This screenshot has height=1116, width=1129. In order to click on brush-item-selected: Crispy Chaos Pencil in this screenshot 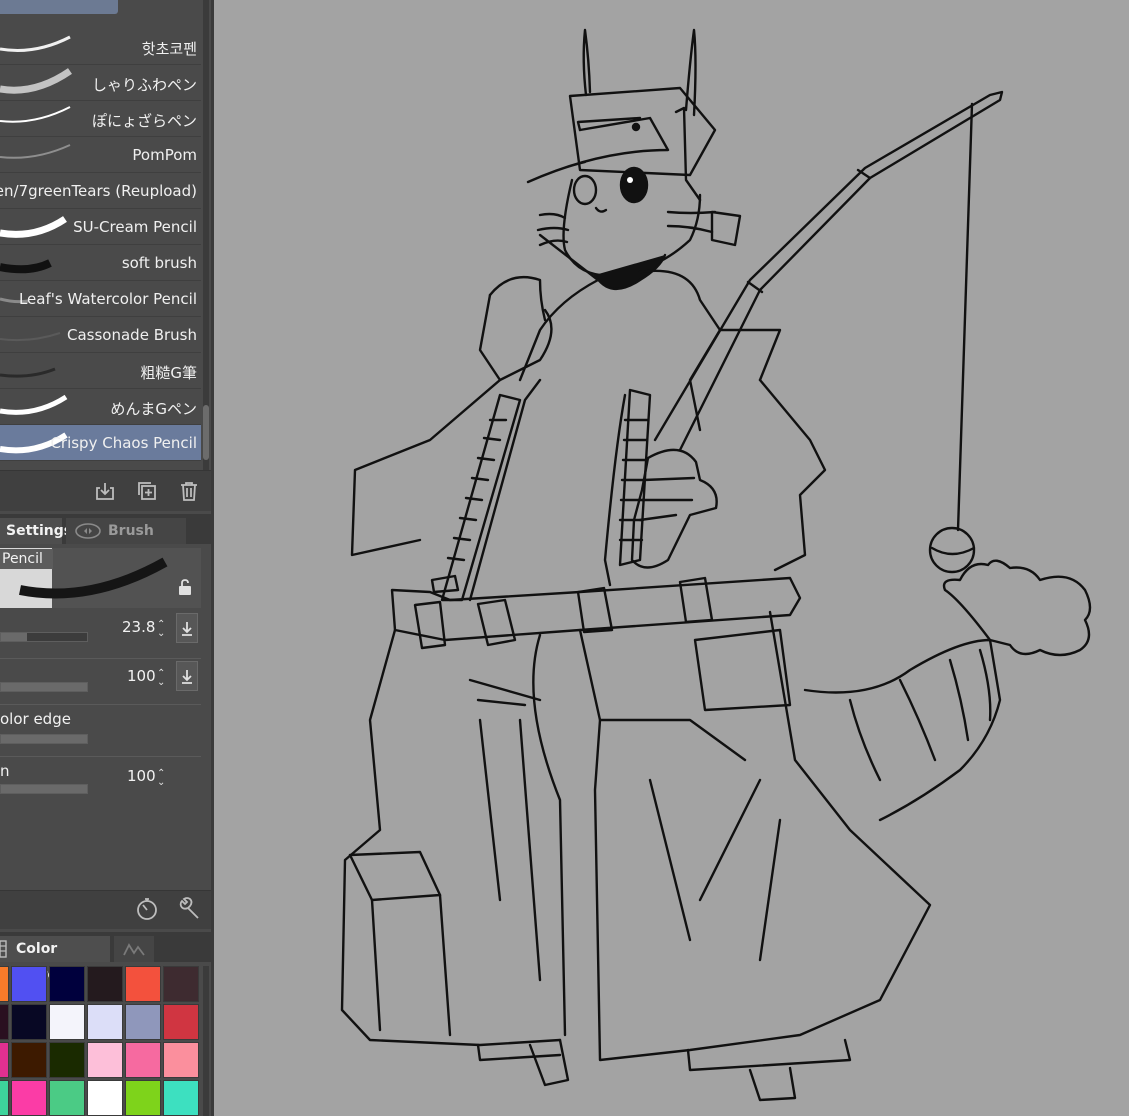, I will do `click(100, 443)`.